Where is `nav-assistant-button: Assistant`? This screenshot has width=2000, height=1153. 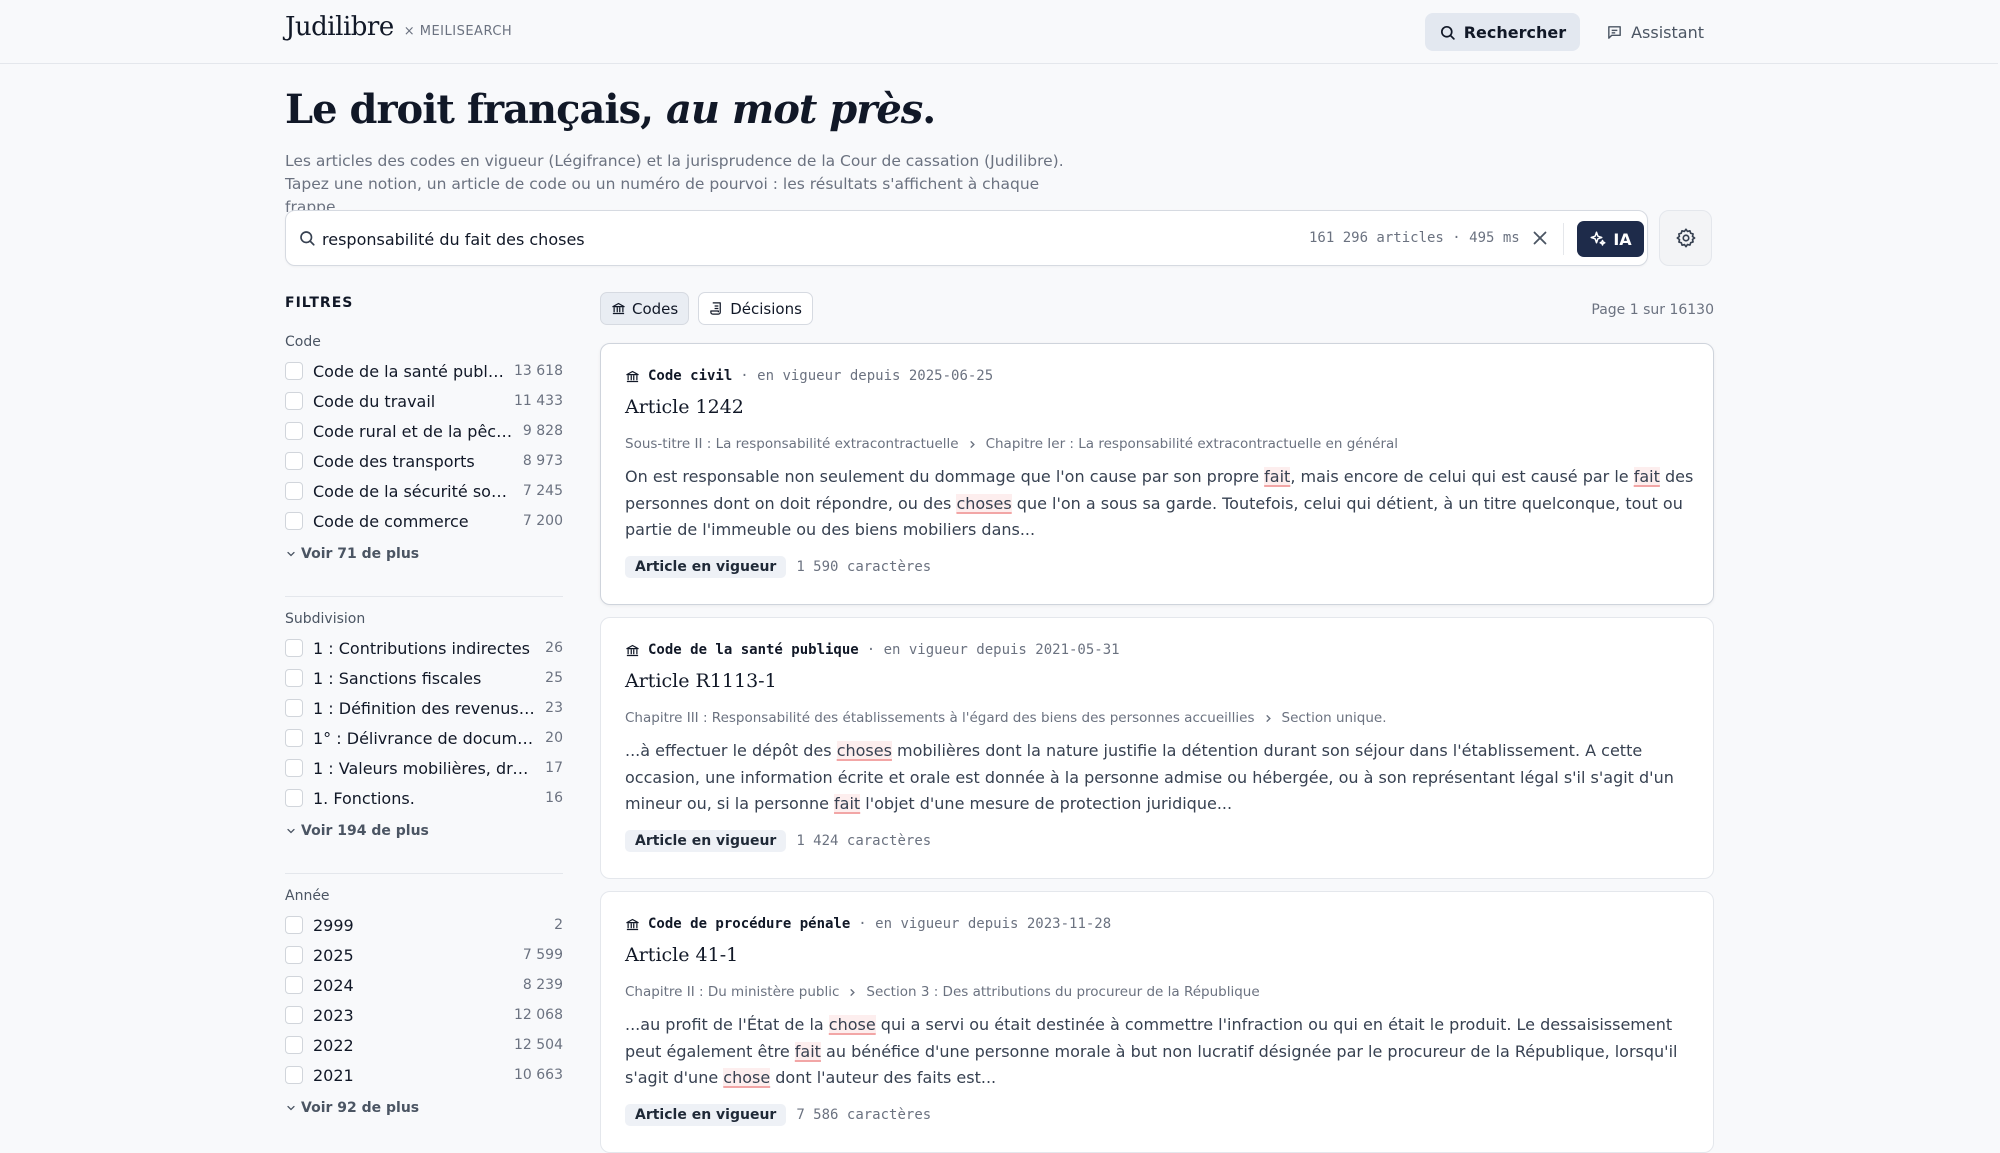
nav-assistant-button: Assistant is located at coordinates (1655, 32).